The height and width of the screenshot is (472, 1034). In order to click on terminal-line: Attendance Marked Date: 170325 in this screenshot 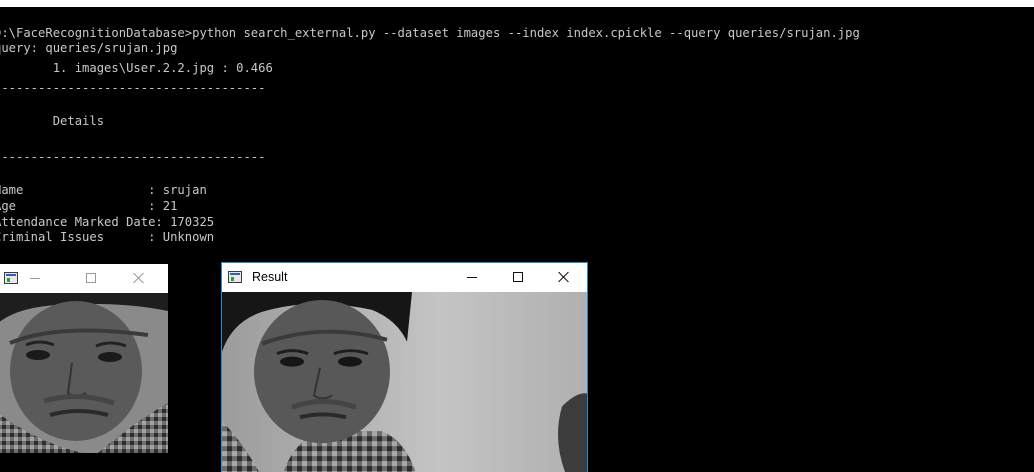, I will do `click(107, 222)`.